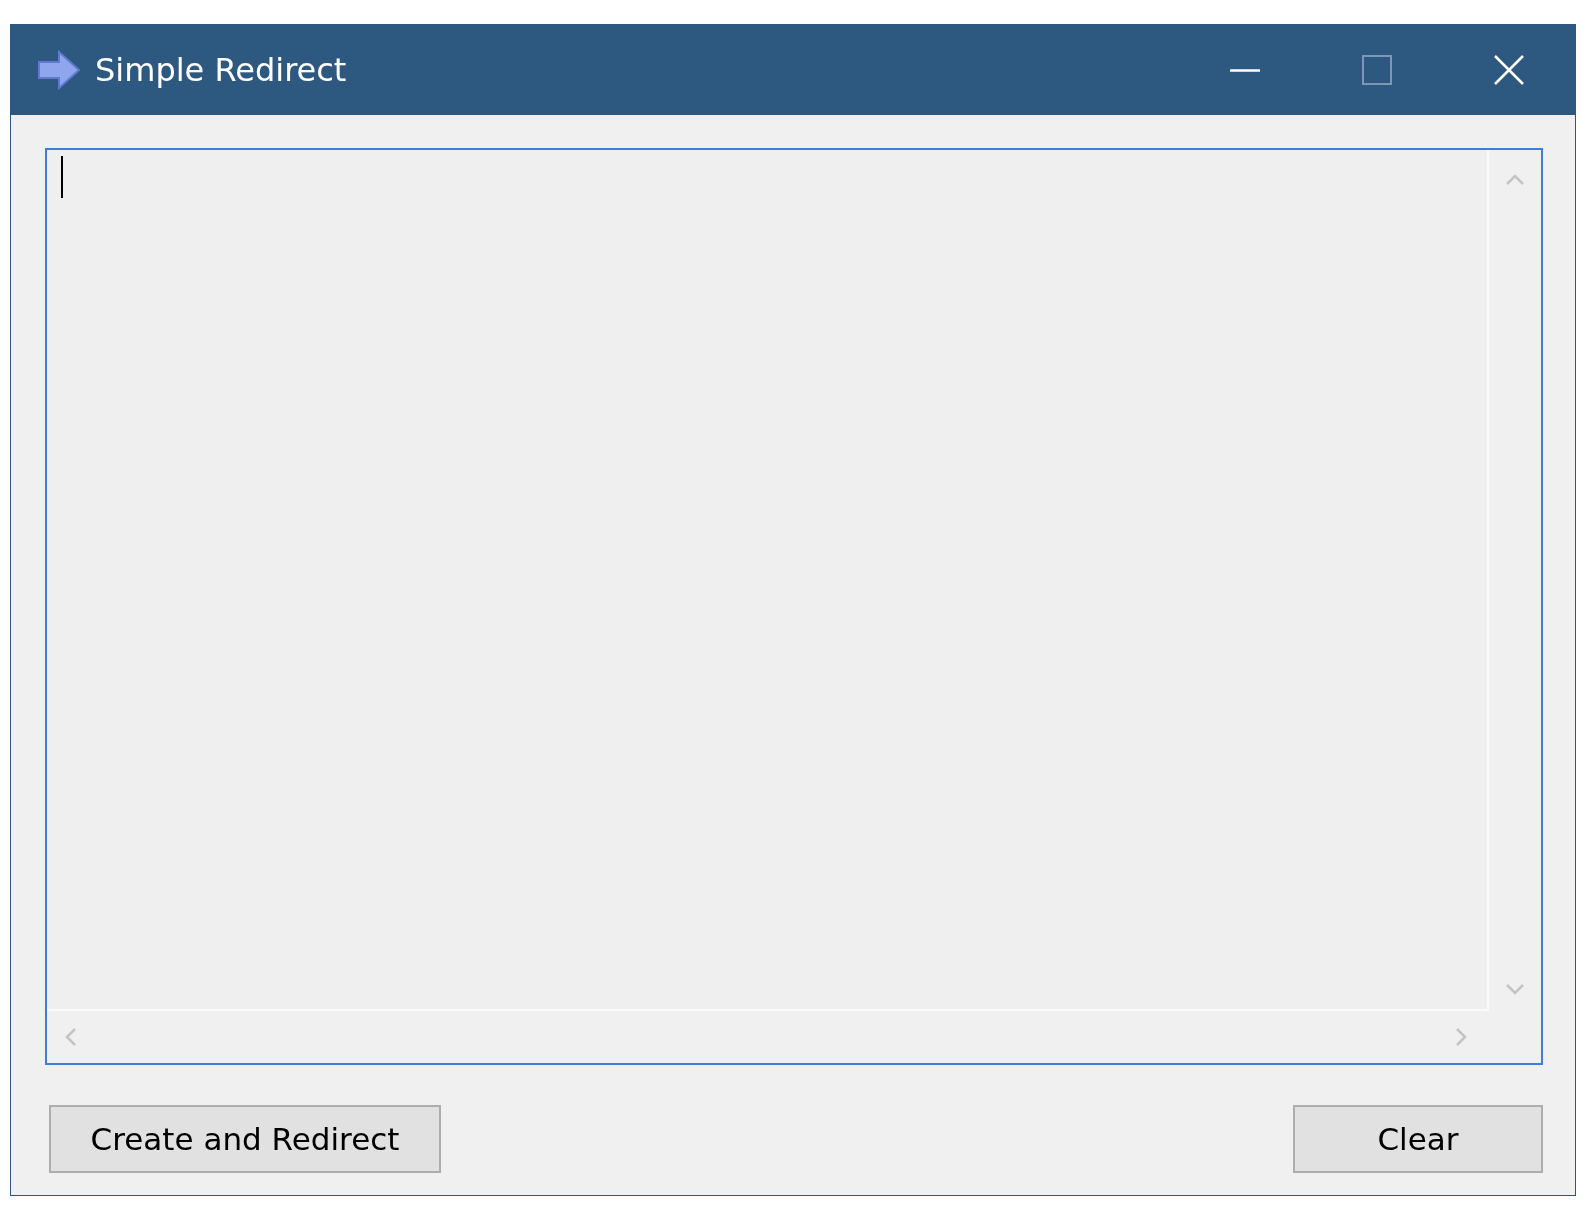 Image resolution: width=1592 pixels, height=1216 pixels. Describe the element at coordinates (1245, 70) in the screenshot. I see `minimize-icon` at that location.